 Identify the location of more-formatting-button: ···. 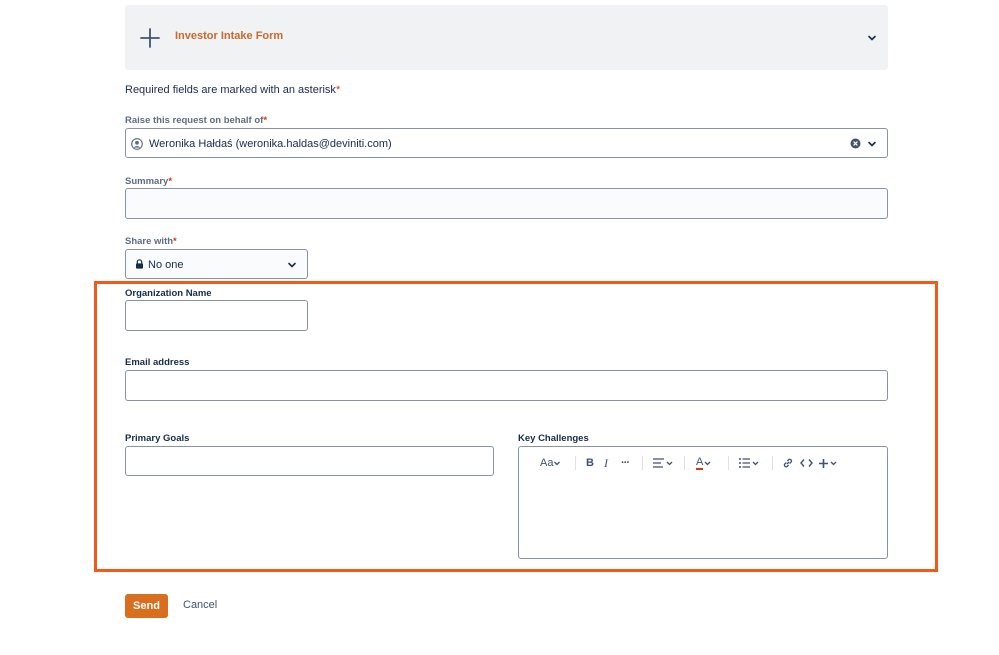
(625, 463).